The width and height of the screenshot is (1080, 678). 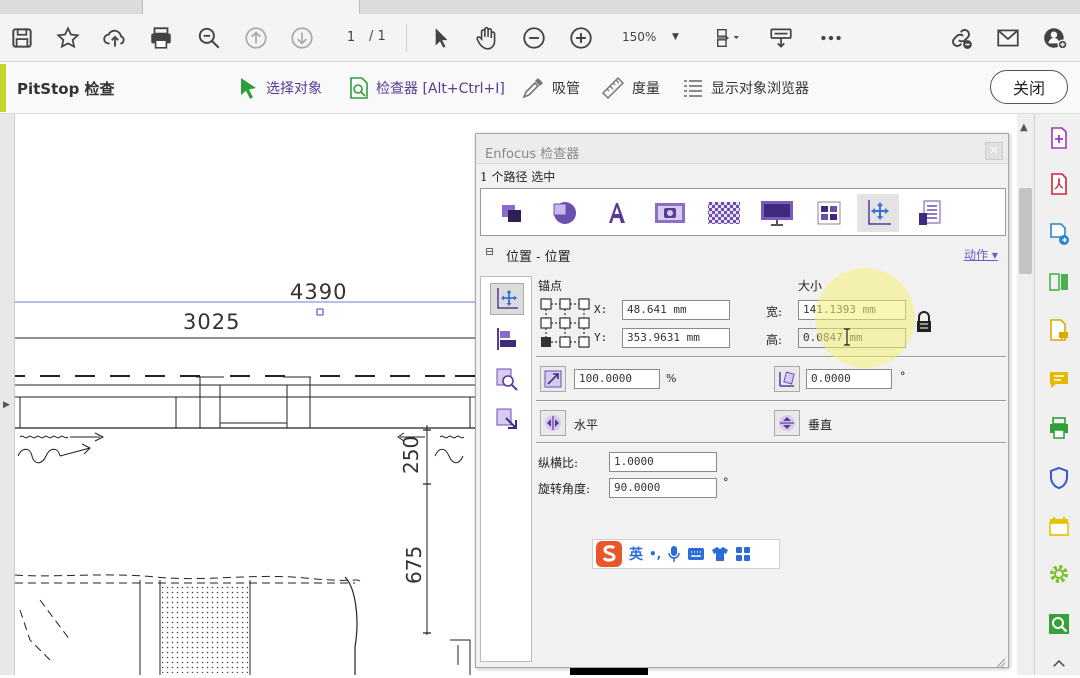 I want to click on main-toolbar: 1 / 1 150% ▼, so click(x=540, y=38).